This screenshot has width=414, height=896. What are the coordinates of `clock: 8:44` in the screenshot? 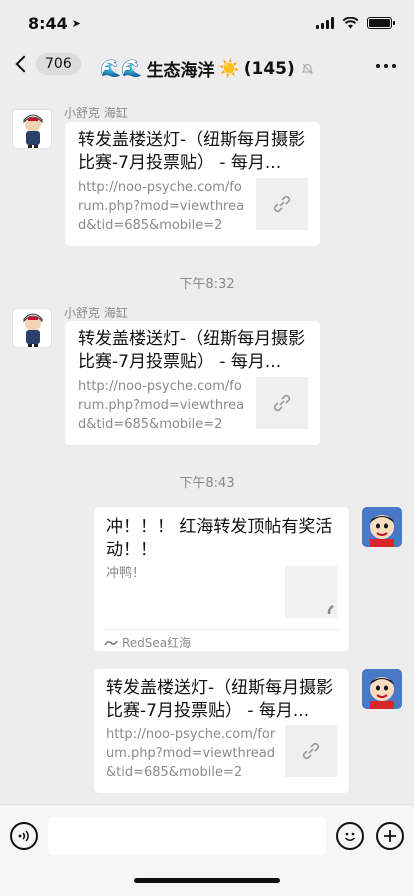 It's located at (48, 23).